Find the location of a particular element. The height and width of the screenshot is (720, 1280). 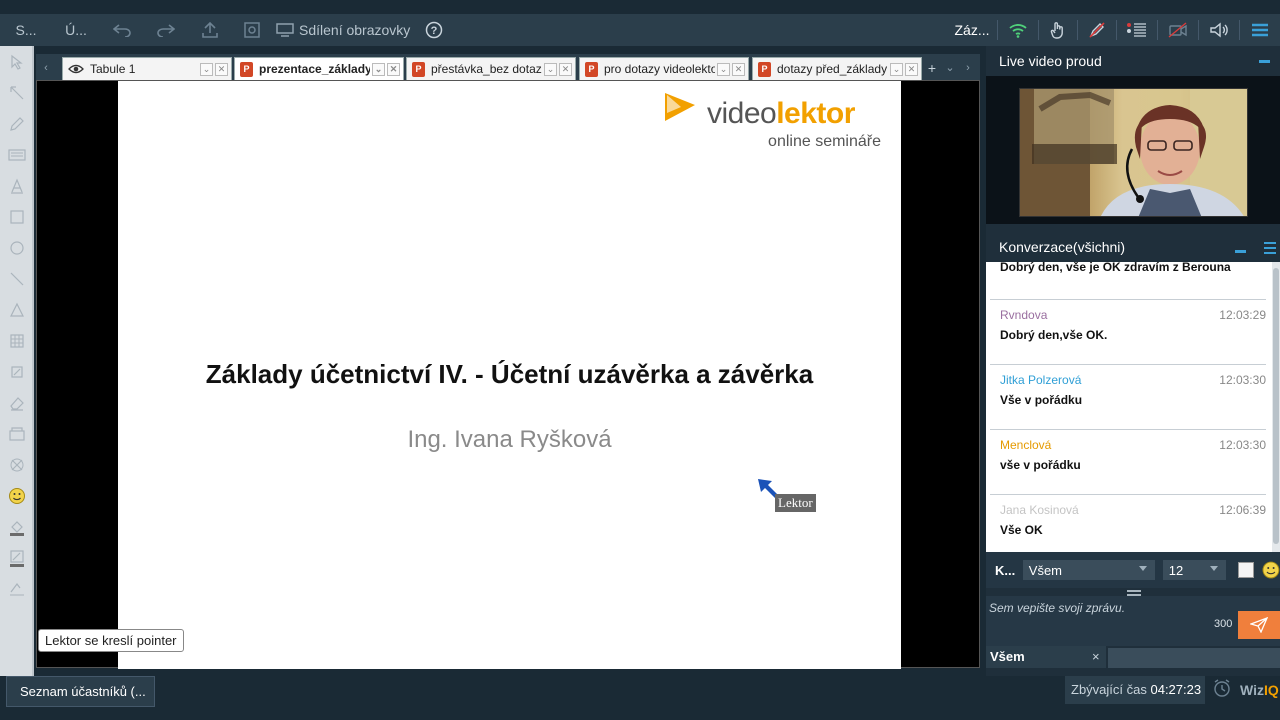

pointer-label: Lektor is located at coordinates (795, 503).